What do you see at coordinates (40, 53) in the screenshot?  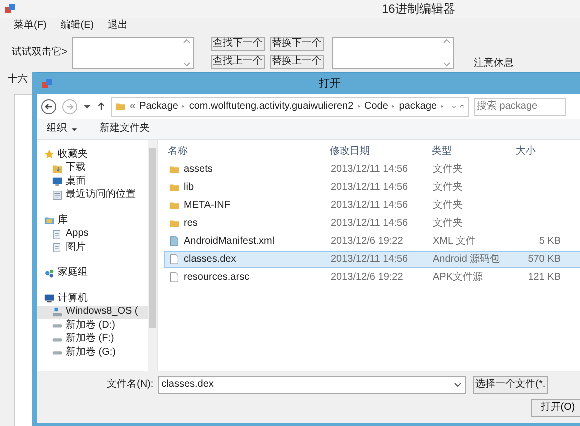 I see `search-label: 试试双击它>` at bounding box center [40, 53].